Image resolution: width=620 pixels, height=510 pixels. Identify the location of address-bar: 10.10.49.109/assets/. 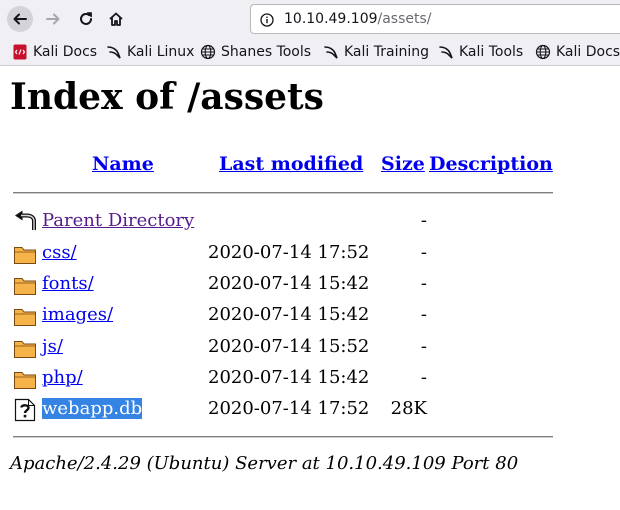
(435, 19).